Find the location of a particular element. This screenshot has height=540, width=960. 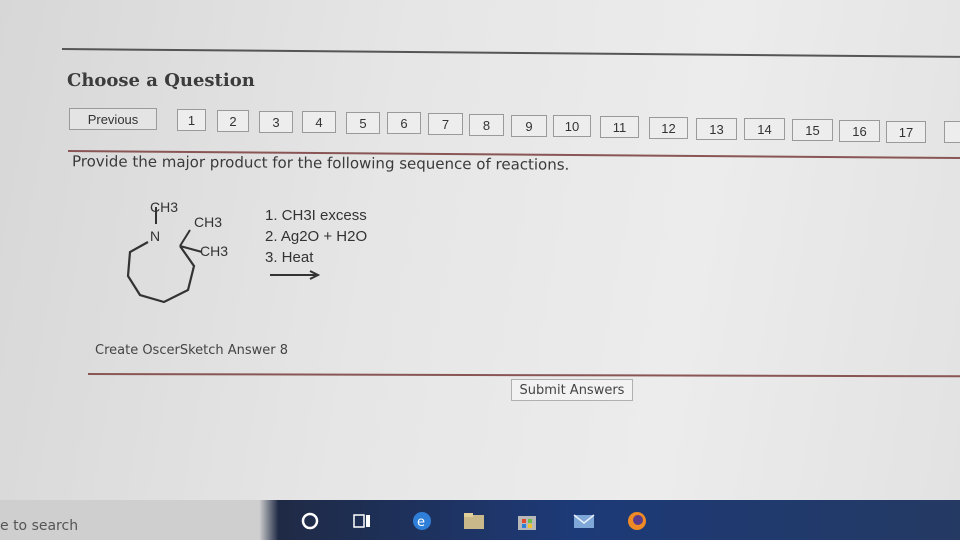

question-button-16: 16 is located at coordinates (859, 131).